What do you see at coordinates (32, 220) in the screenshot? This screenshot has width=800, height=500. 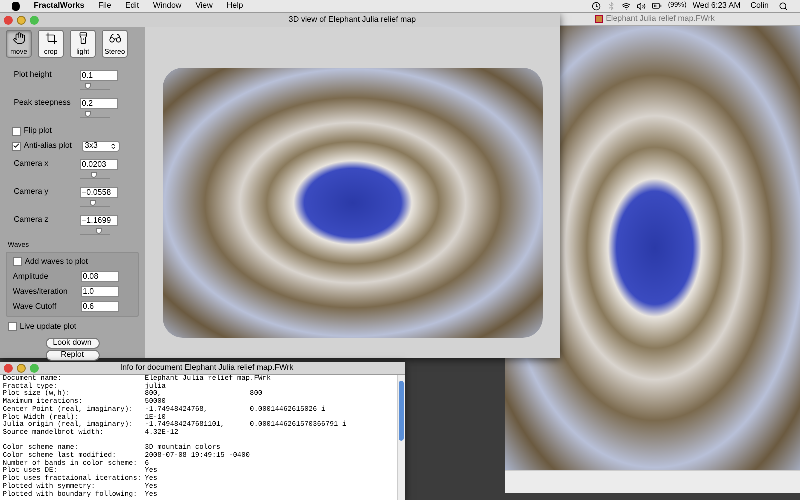 I see `field-label: Camera z` at bounding box center [32, 220].